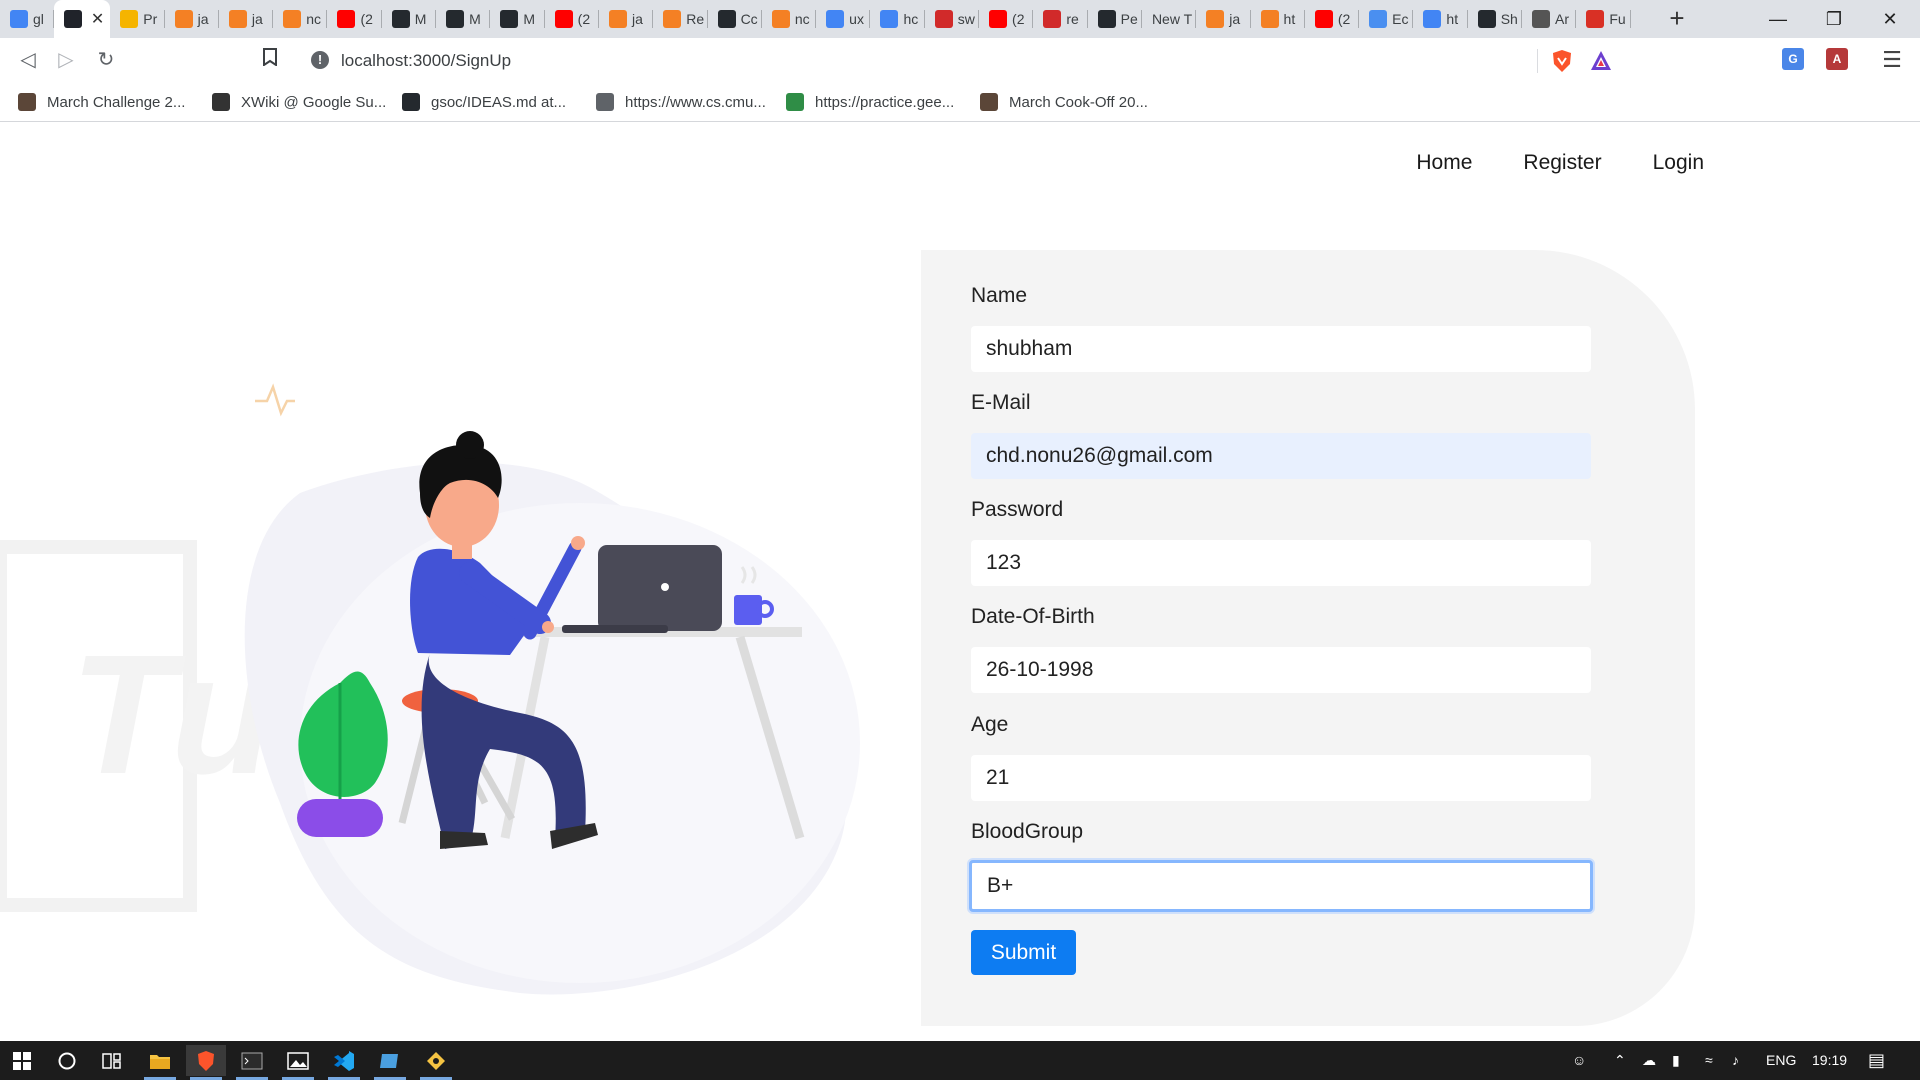 The height and width of the screenshot is (1080, 1920). I want to click on terminal-icon, so click(252, 1062).